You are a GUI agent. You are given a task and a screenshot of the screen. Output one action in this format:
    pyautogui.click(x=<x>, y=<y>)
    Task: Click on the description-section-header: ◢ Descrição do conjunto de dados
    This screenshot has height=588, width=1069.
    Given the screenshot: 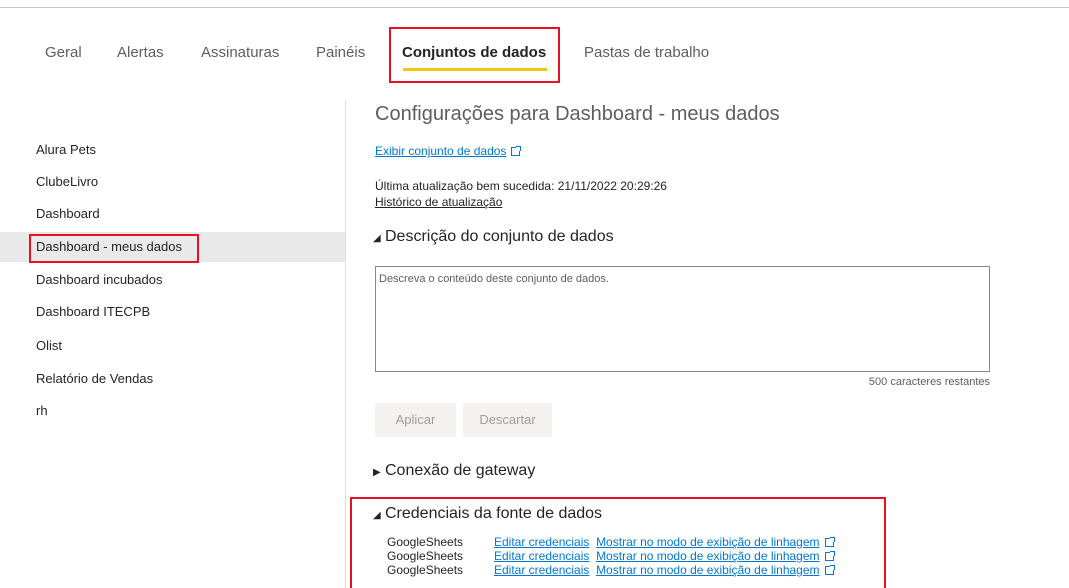 What is the action you would take?
    pyautogui.click(x=493, y=237)
    